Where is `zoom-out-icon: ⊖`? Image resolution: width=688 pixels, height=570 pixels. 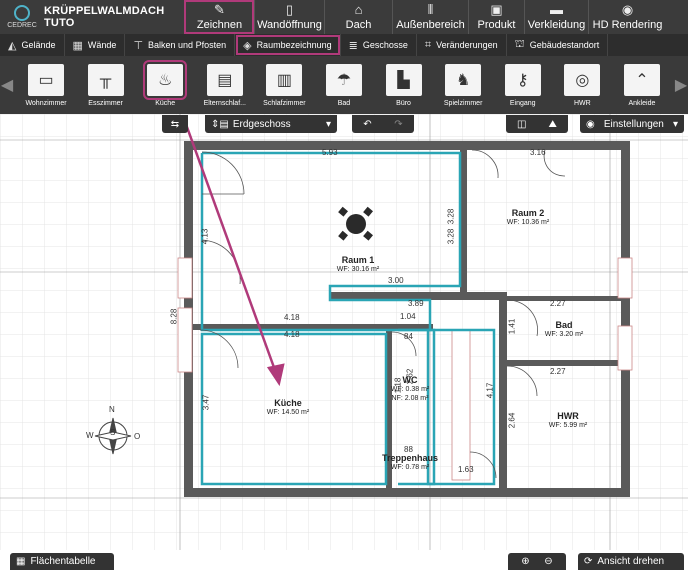 zoom-out-icon: ⊖ is located at coordinates (548, 561).